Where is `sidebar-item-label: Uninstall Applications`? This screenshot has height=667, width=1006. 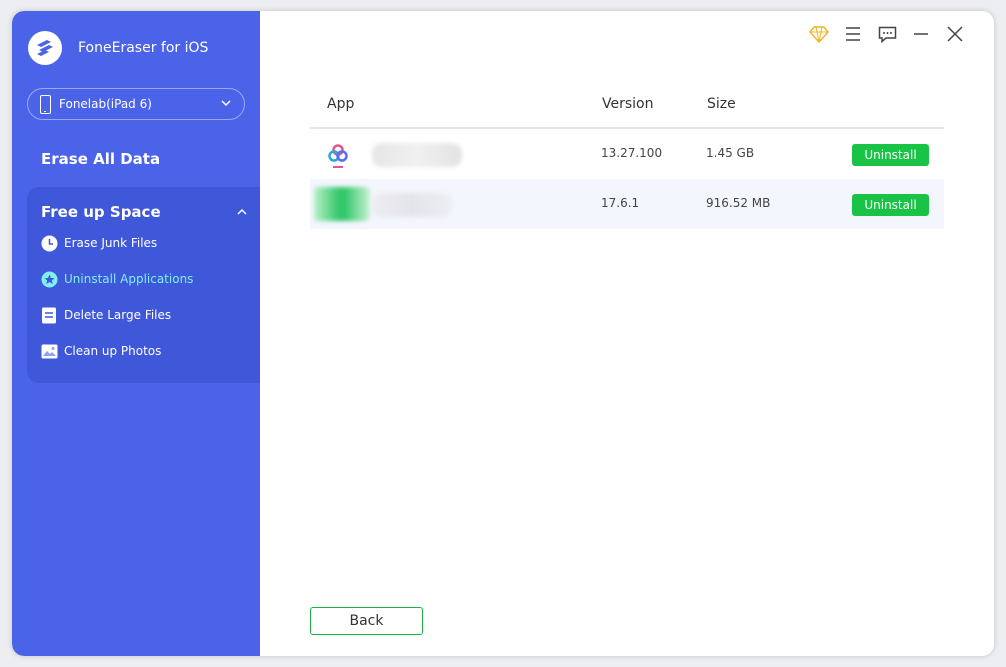
sidebar-item-label: Uninstall Applications is located at coordinates (129, 279).